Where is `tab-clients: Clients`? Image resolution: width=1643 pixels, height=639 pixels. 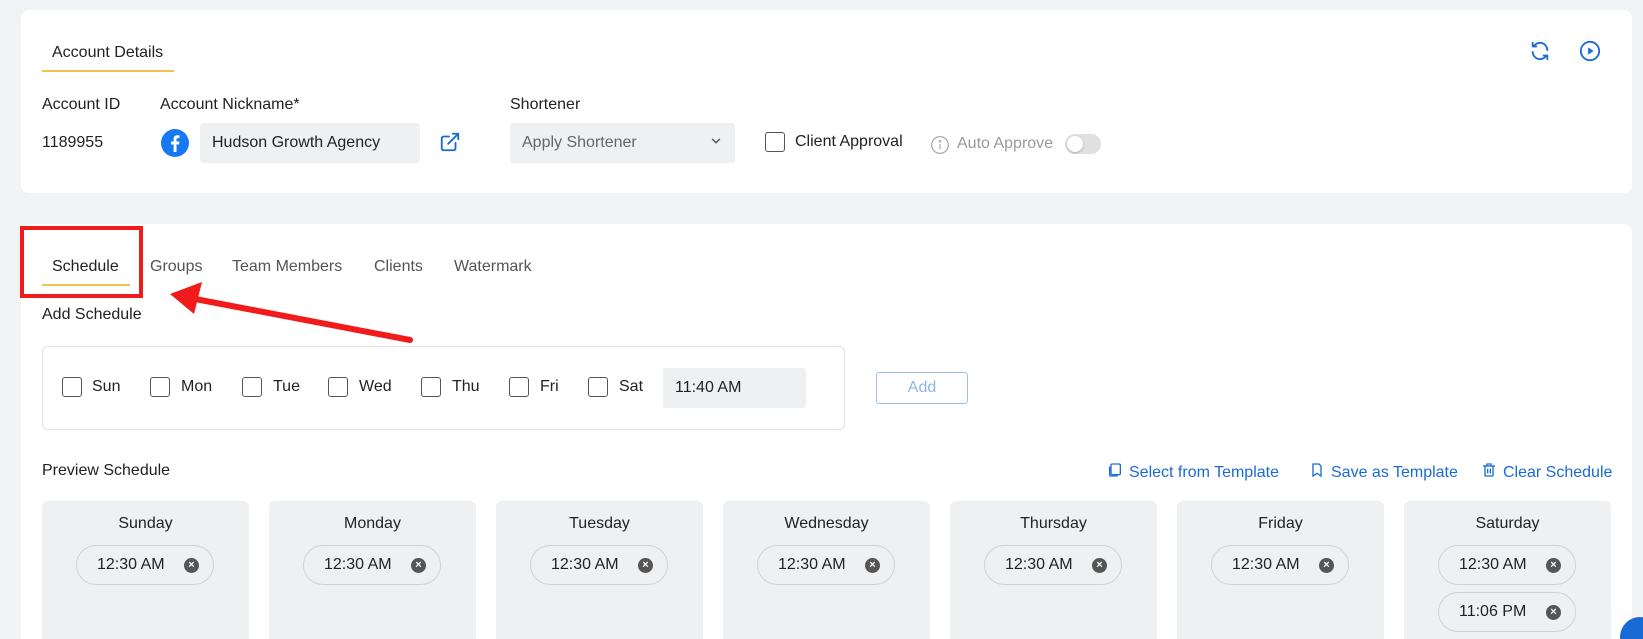
tab-clients: Clients is located at coordinates (398, 267).